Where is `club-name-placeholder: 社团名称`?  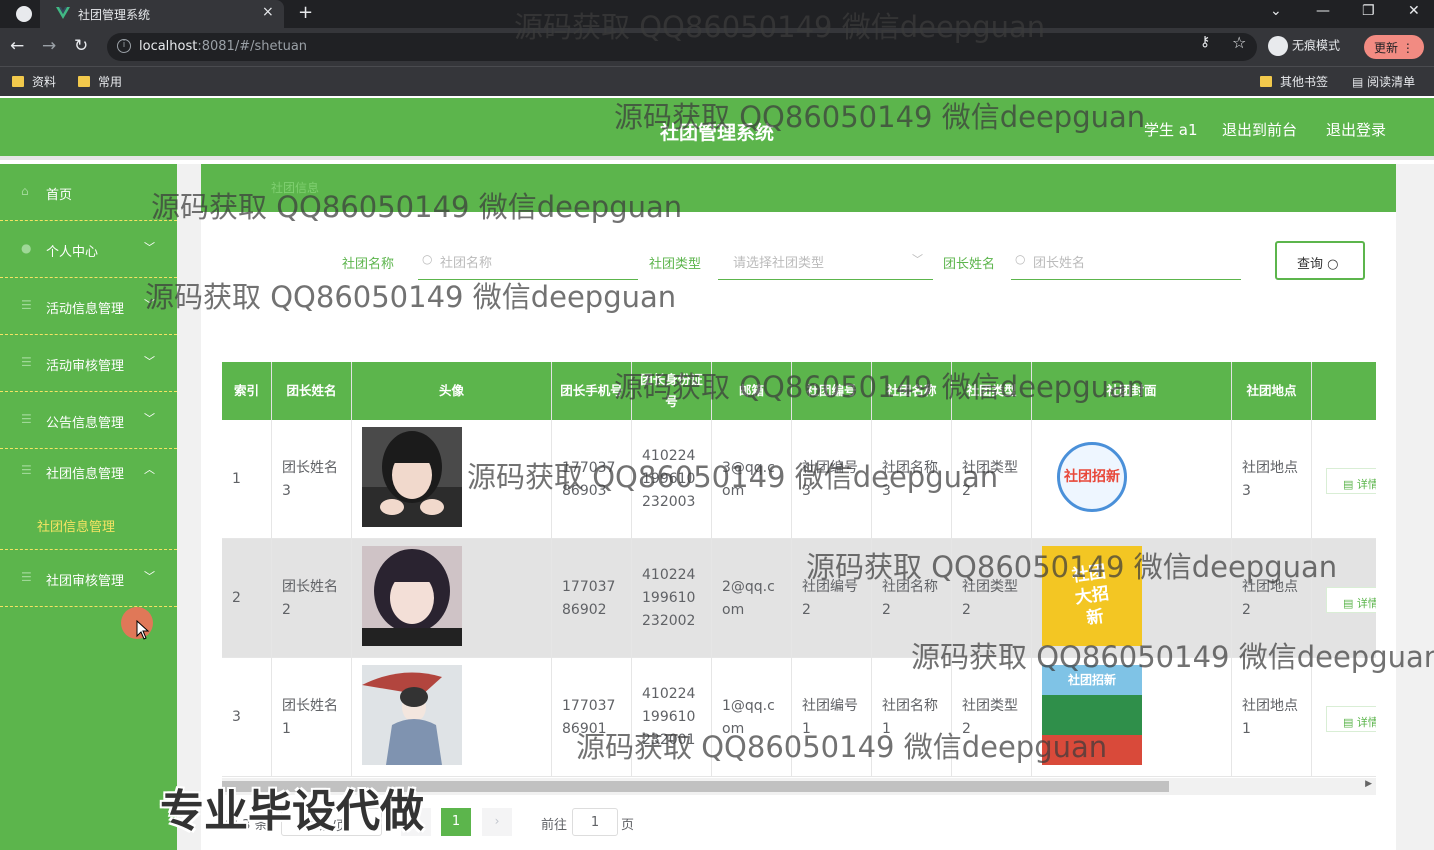
club-name-placeholder: 社团名称 is located at coordinates (466, 263).